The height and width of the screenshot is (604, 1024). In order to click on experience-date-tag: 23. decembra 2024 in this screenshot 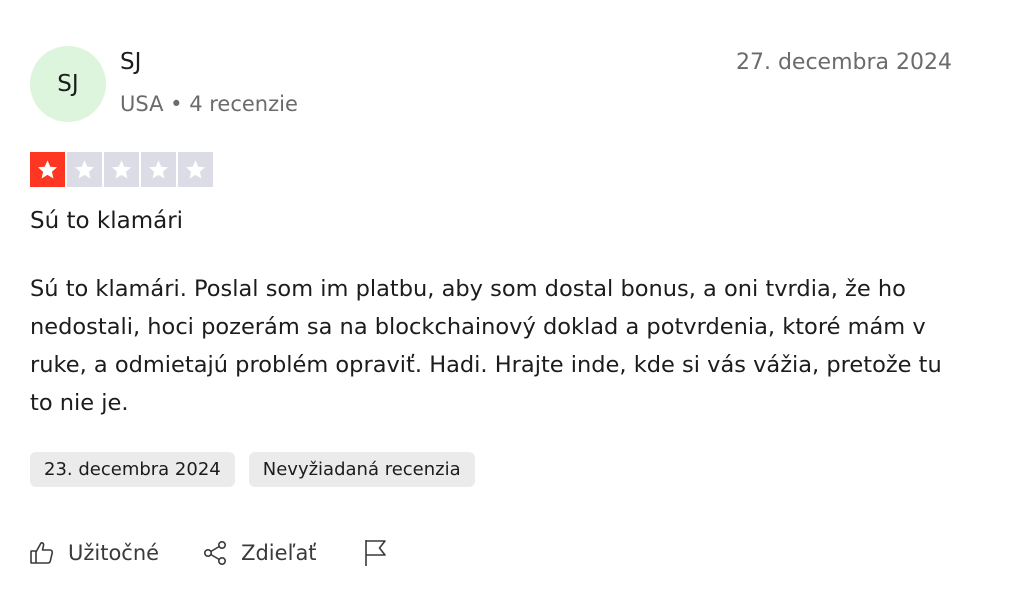, I will do `click(132, 469)`.